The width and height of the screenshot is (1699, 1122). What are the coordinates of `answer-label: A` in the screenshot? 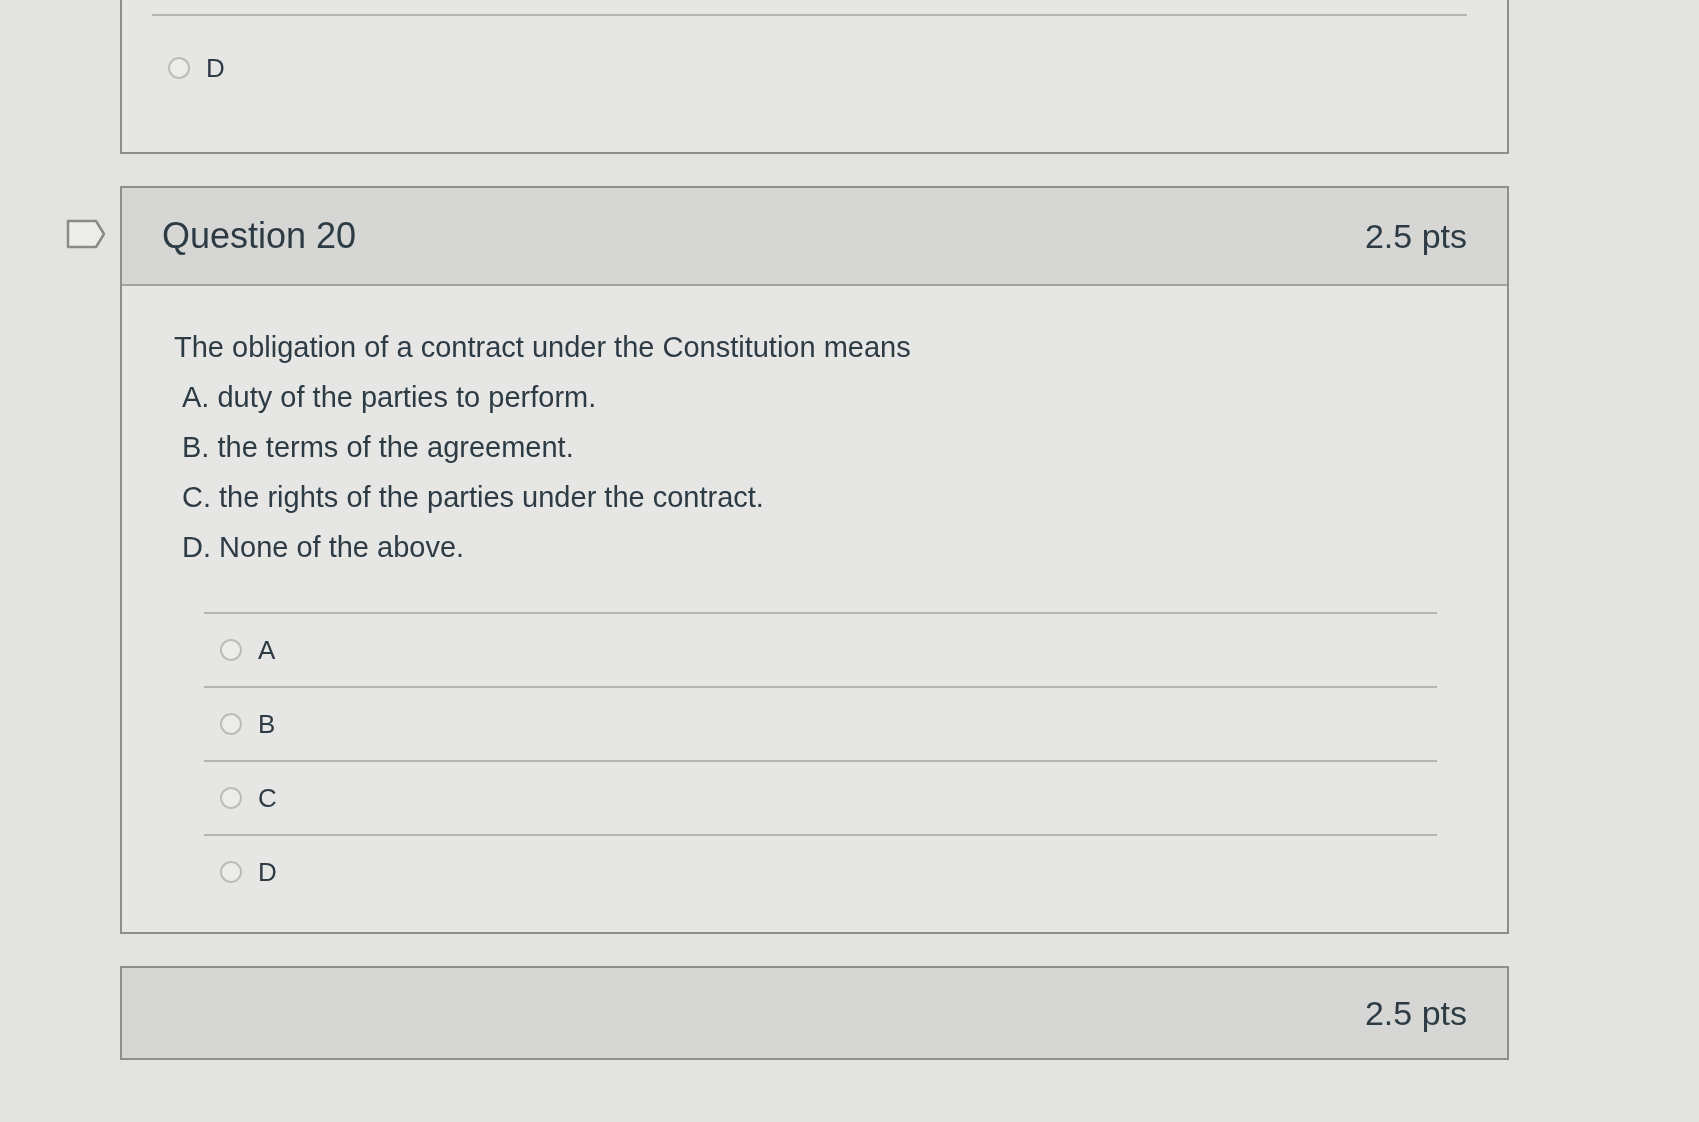 It's located at (267, 650).